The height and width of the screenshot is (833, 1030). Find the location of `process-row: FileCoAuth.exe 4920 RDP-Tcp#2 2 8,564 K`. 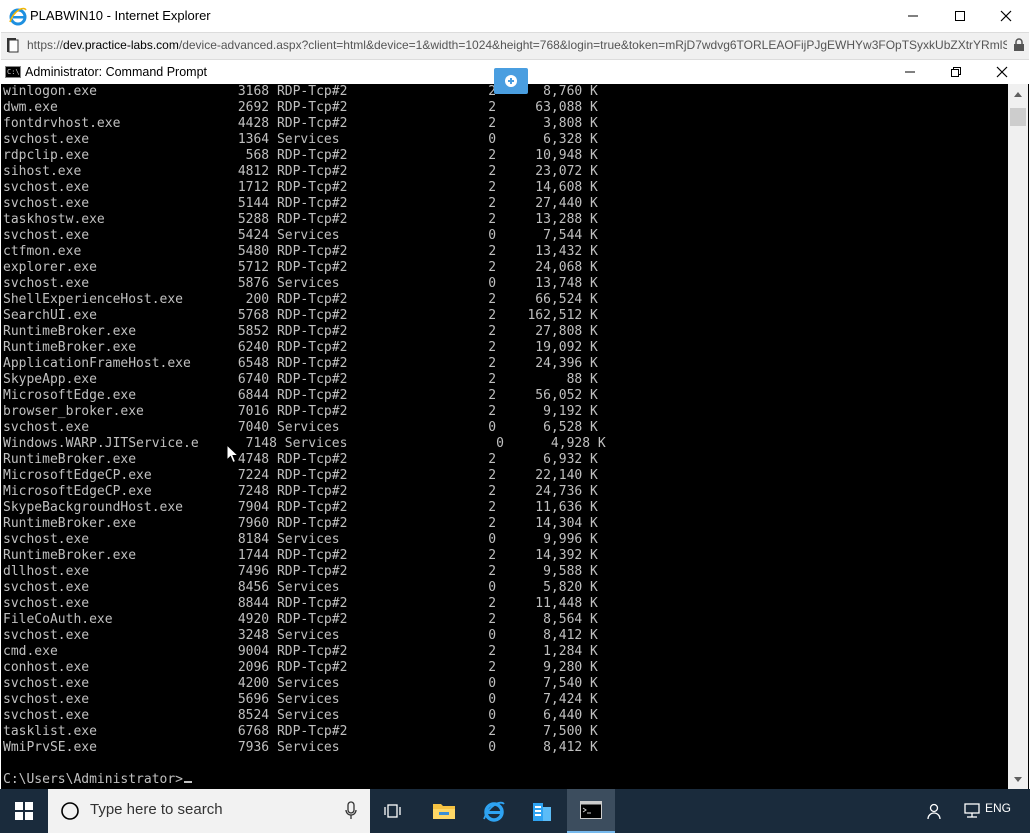

process-row: FileCoAuth.exe 4920 RDP-Tcp#2 2 8,564 K is located at coordinates (304, 620).